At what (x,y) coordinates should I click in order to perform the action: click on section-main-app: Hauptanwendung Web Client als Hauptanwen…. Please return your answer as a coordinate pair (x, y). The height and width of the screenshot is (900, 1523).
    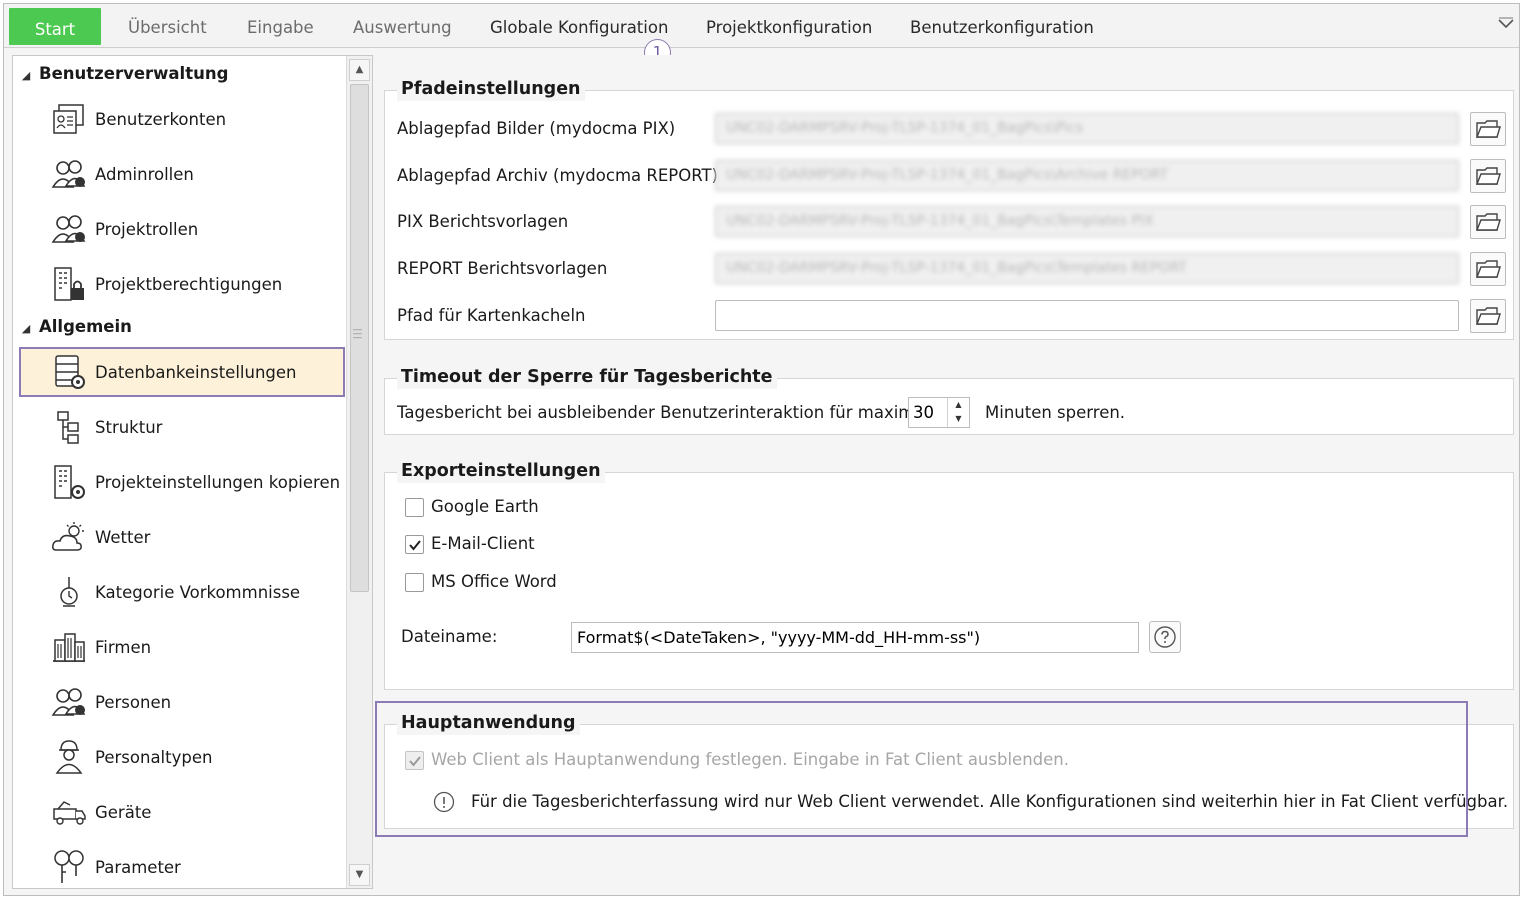
    Looking at the image, I should click on (949, 770).